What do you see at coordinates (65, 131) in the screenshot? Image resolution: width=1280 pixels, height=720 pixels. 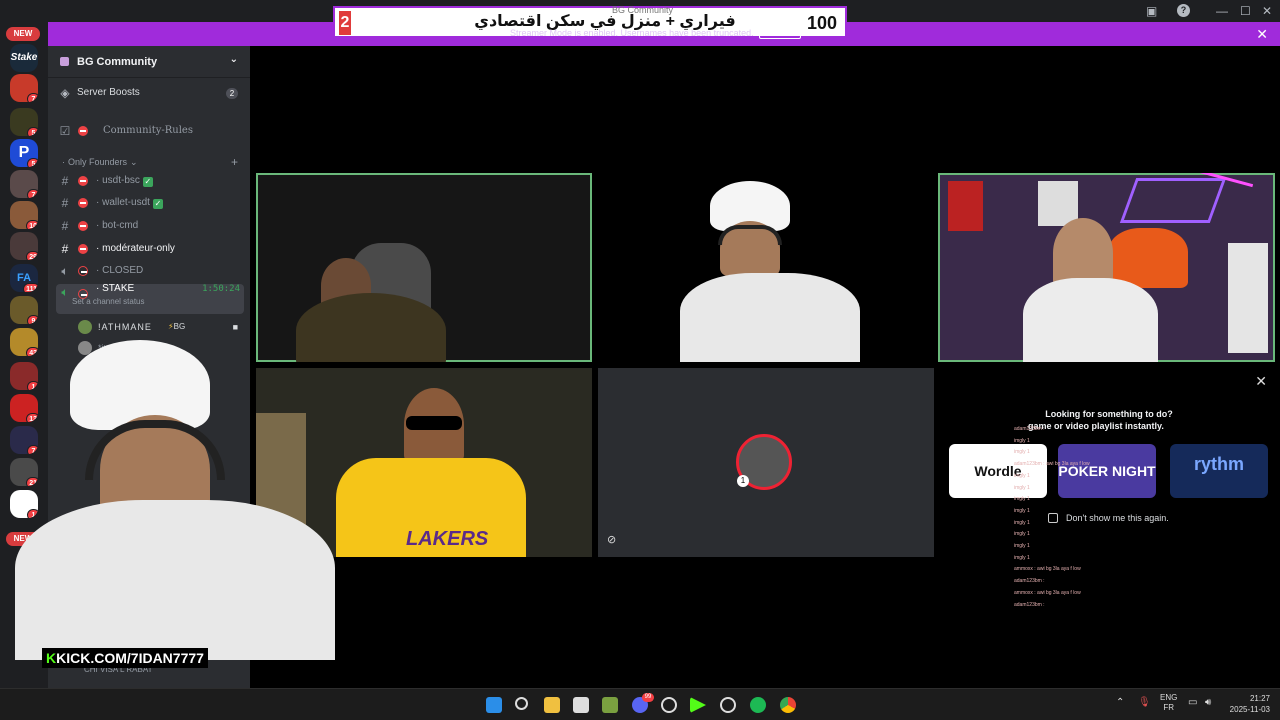 I see `rules-icon: ☑` at bounding box center [65, 131].